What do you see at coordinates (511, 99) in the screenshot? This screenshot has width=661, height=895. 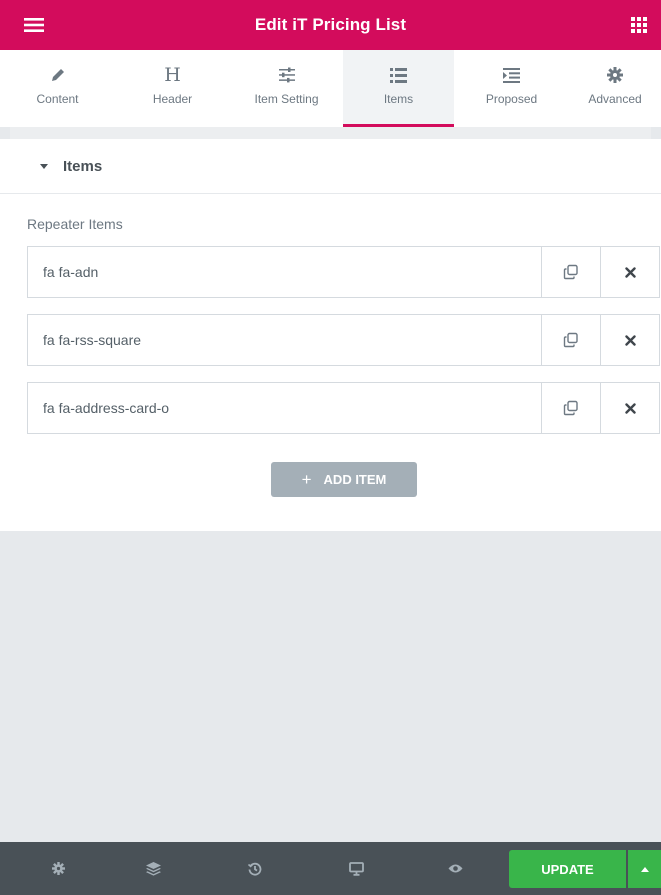 I see `tab-label: Proposed` at bounding box center [511, 99].